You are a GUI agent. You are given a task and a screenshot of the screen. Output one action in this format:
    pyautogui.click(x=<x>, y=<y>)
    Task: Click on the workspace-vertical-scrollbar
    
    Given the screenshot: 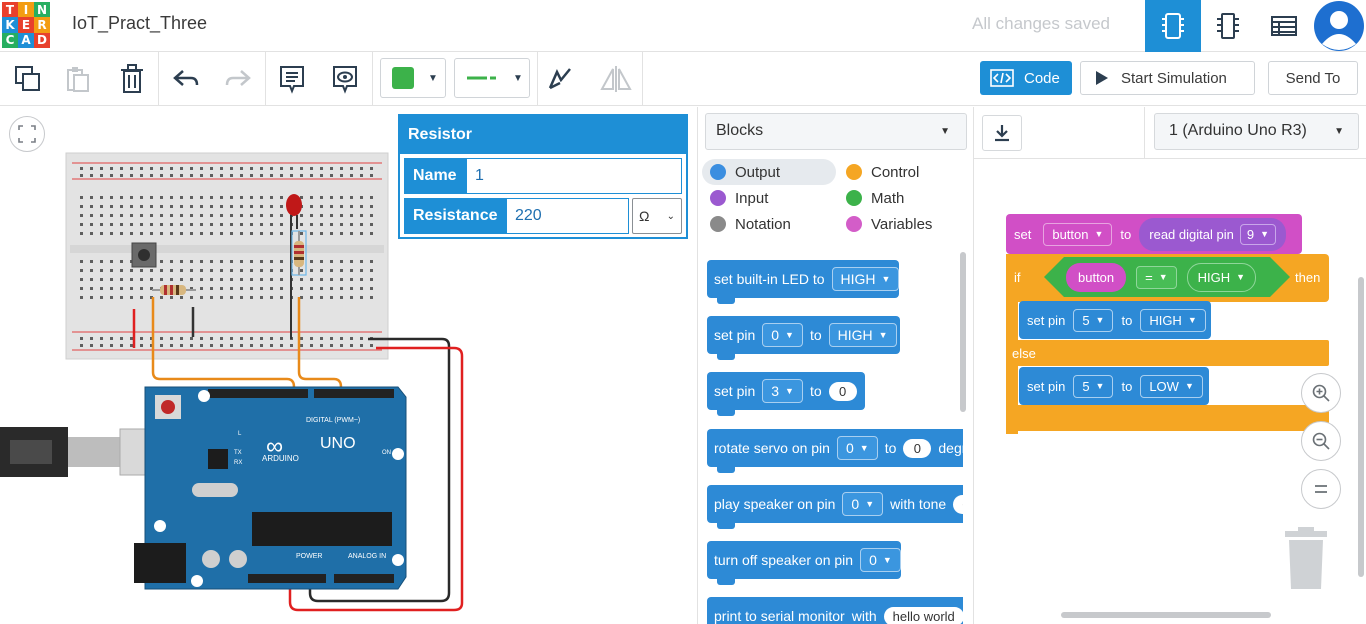 What is the action you would take?
    pyautogui.click(x=1361, y=427)
    